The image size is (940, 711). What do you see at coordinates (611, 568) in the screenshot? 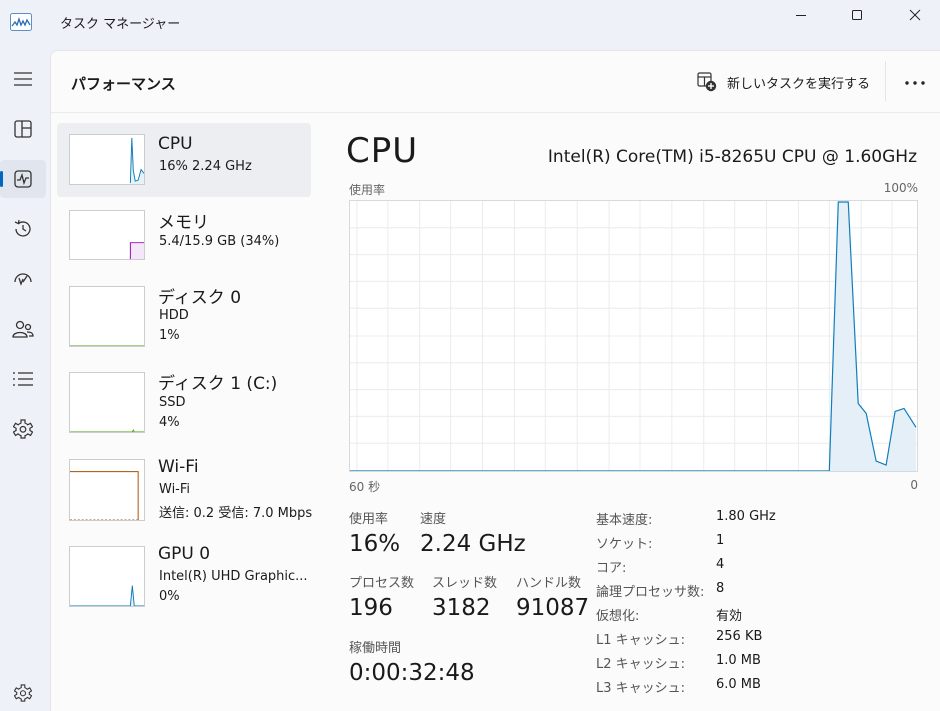
I see `info-label-cores: コア:` at bounding box center [611, 568].